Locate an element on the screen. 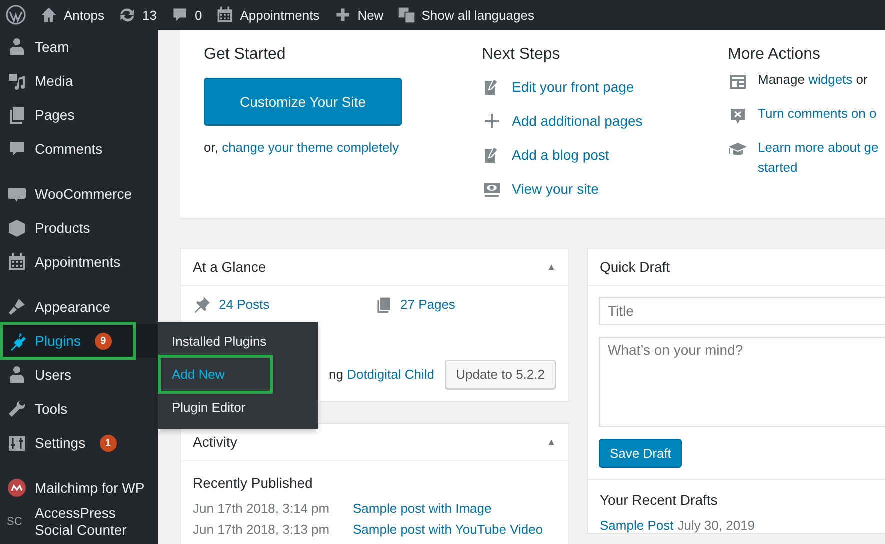 This screenshot has width=885, height=544. box-icon is located at coordinates (17, 228).